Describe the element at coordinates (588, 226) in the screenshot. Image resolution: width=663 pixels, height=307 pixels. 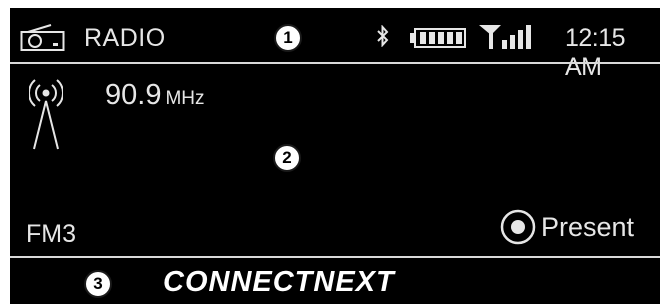
I see `preset-label: Present` at that location.